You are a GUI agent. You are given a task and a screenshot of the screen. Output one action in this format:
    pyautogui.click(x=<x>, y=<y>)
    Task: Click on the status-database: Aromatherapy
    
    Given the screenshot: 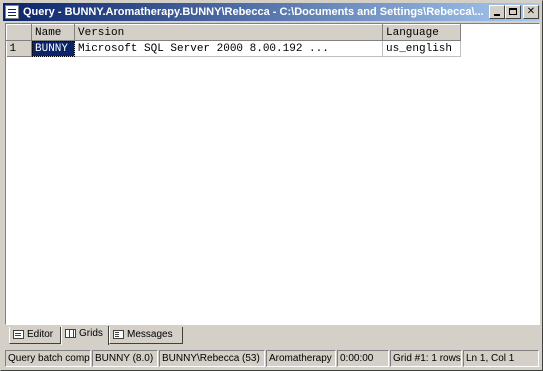 What is the action you would take?
    pyautogui.click(x=301, y=358)
    